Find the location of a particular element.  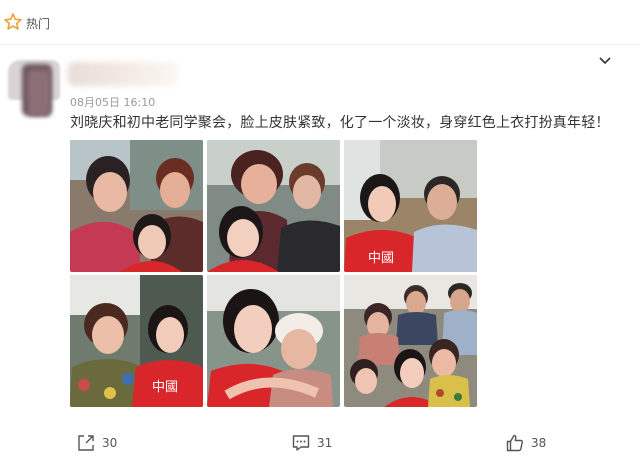

like-count: 38 is located at coordinates (539, 443).